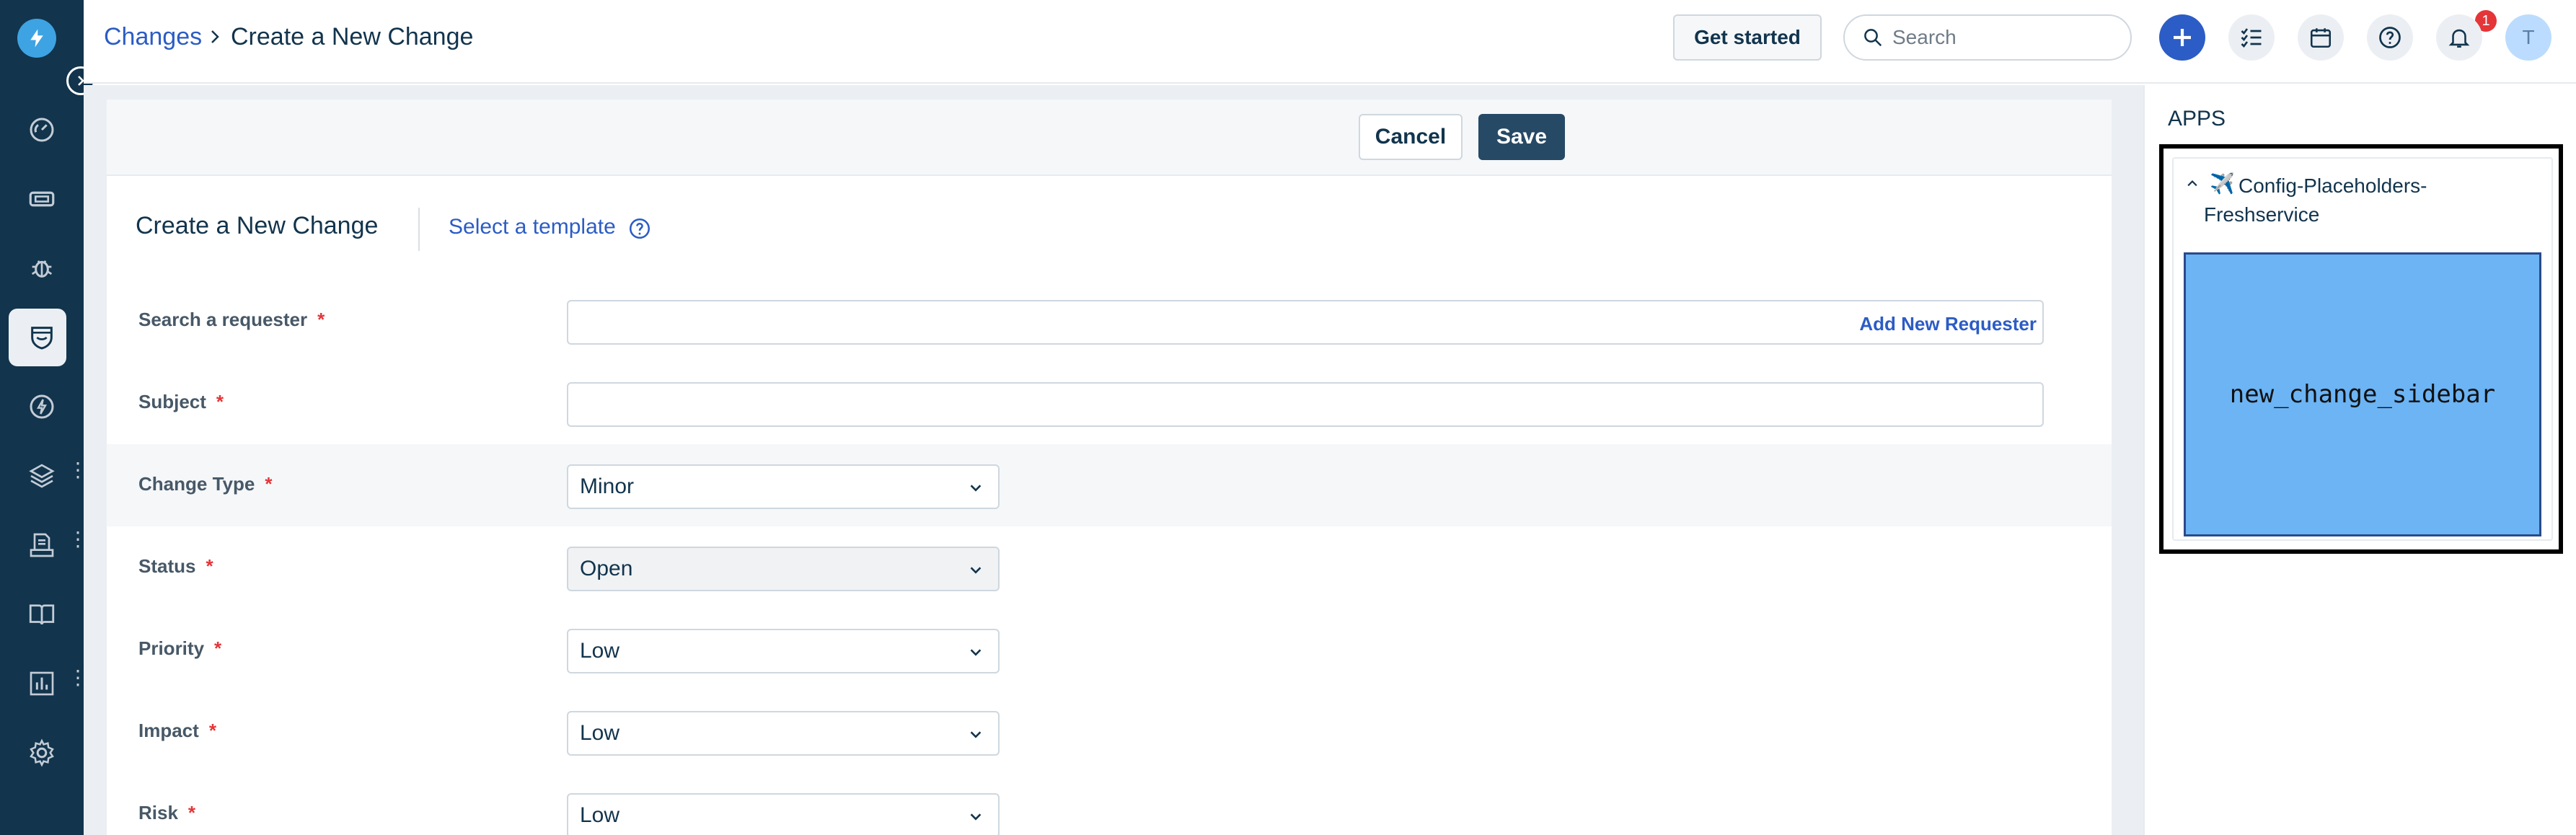 This screenshot has width=2576, height=835. What do you see at coordinates (42, 683) in the screenshot?
I see `chart-icon` at bounding box center [42, 683].